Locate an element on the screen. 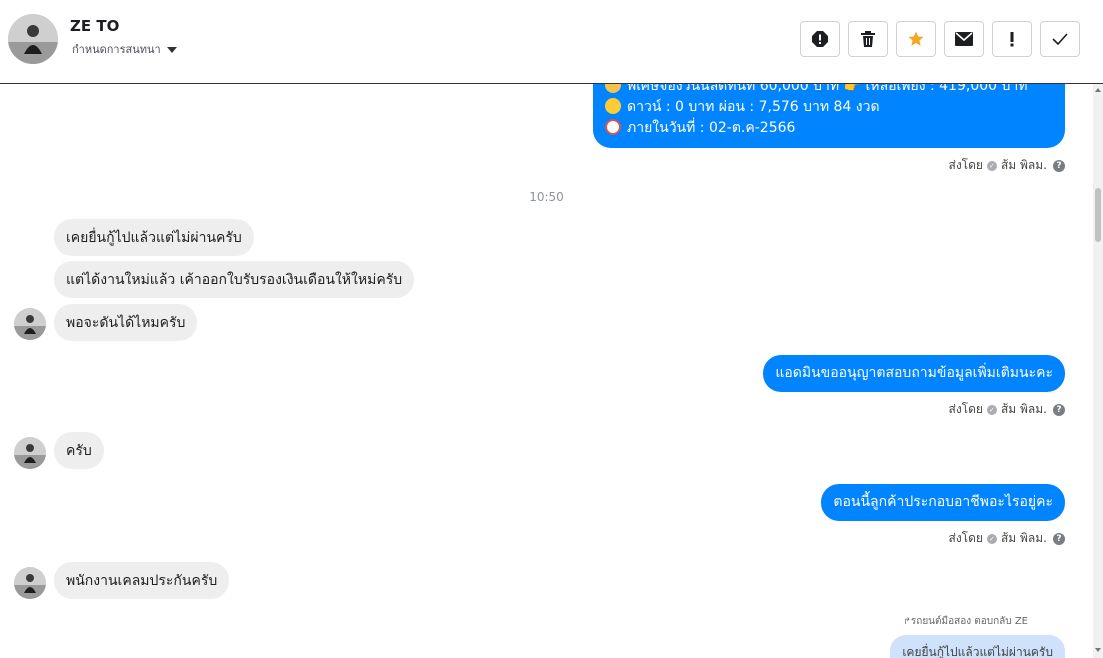  header-actions is located at coordinates (940, 39).